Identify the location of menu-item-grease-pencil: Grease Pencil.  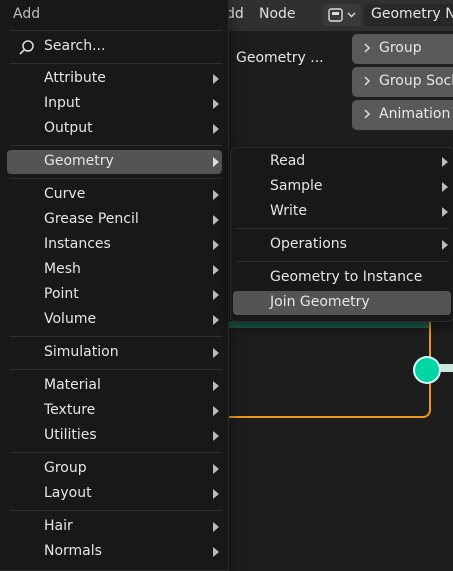
(114, 220).